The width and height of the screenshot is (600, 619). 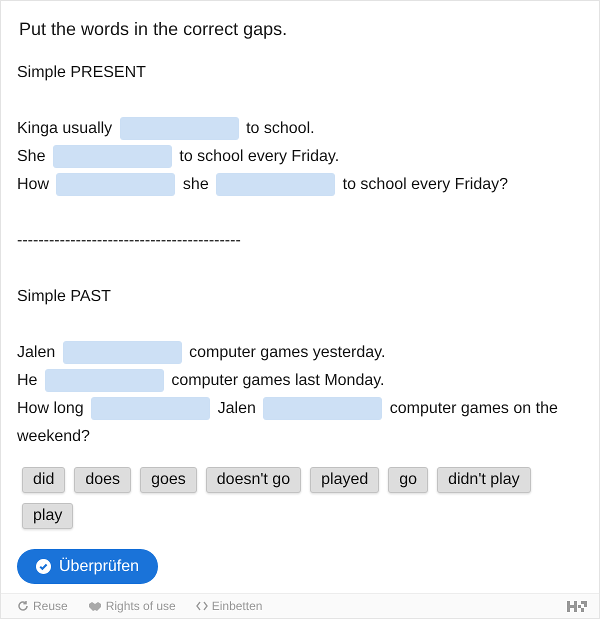 What do you see at coordinates (103, 480) in the screenshot?
I see `word-chip: does` at bounding box center [103, 480].